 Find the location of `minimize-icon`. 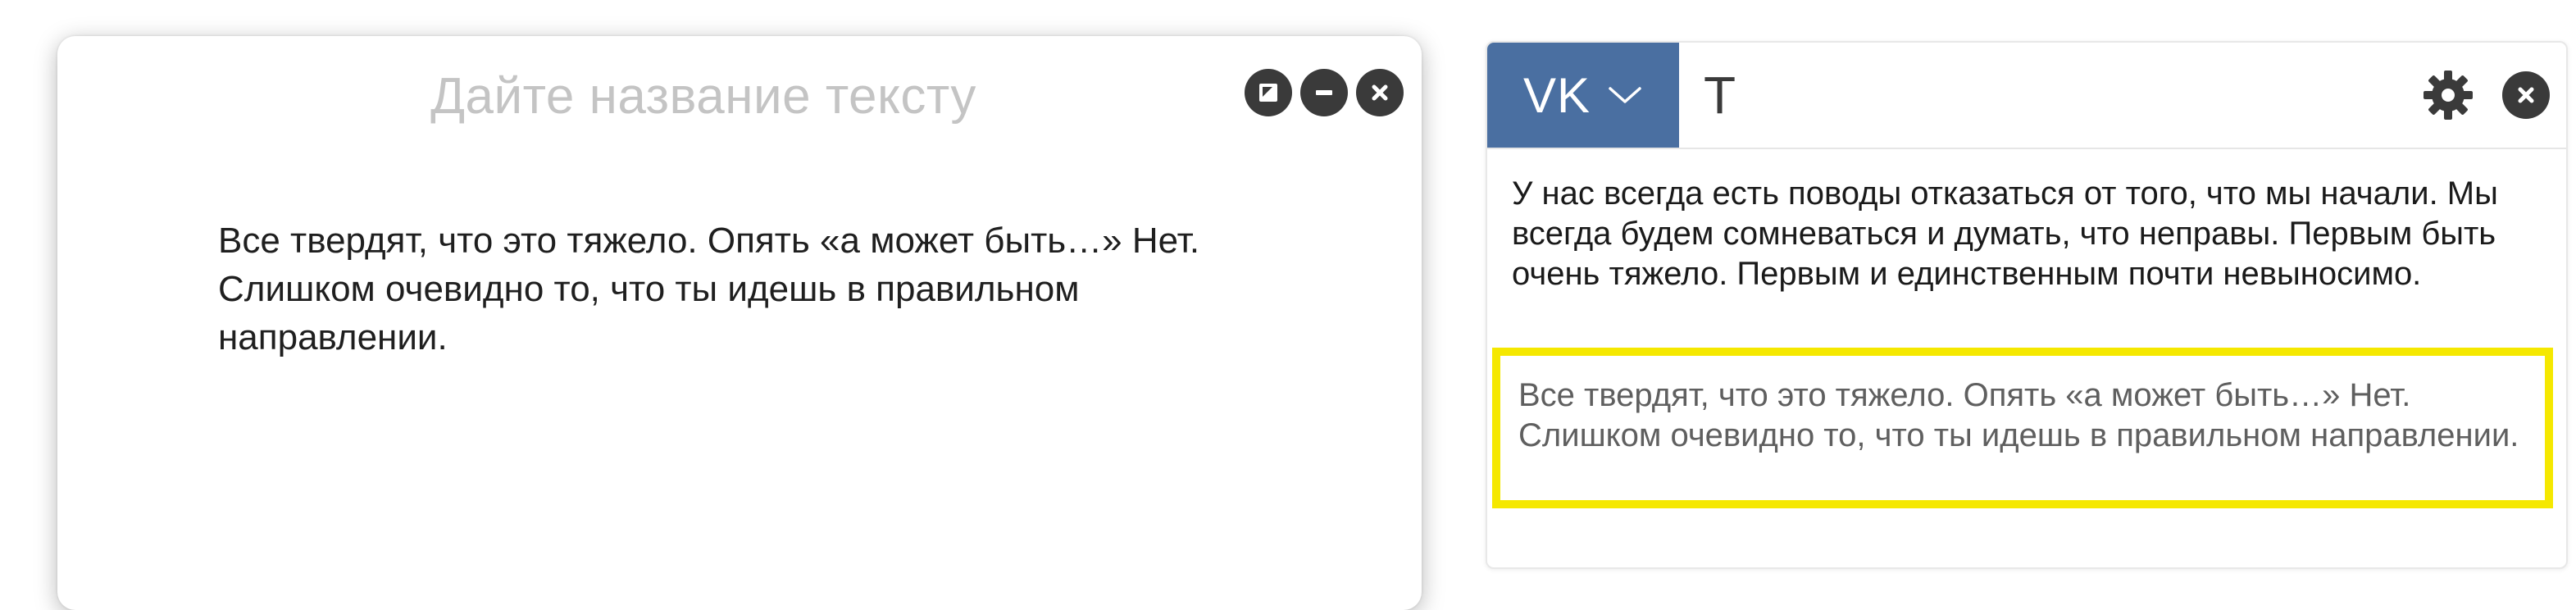

minimize-icon is located at coordinates (1324, 92).